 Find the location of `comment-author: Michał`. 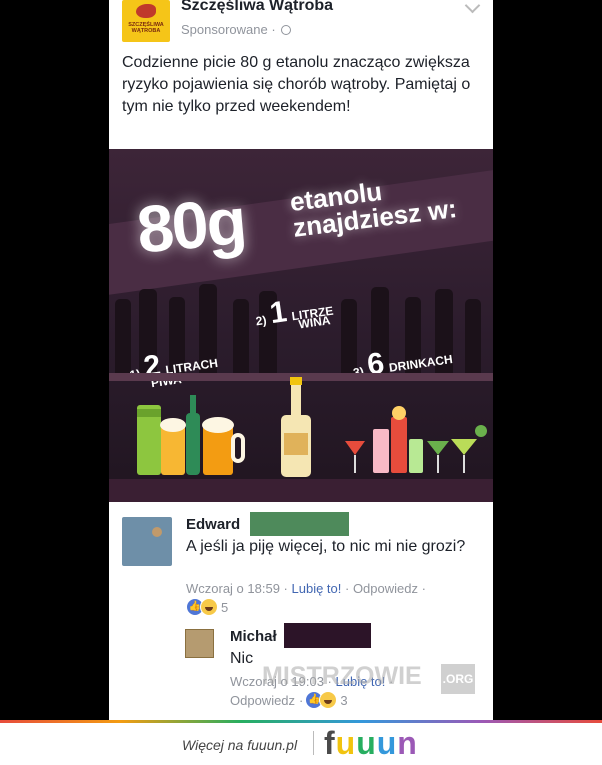

comment-author: Michał is located at coordinates (253, 636).